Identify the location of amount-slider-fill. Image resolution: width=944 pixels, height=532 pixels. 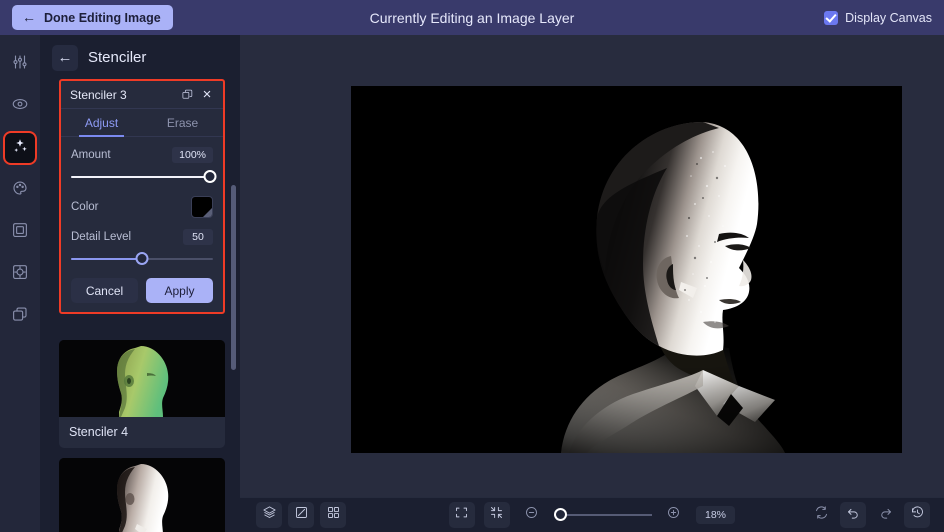
(142, 177).